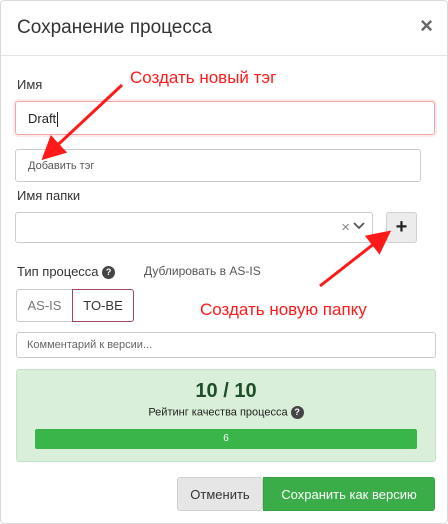 The width and height of the screenshot is (448, 524). I want to click on process-type-label-wrap: Тип процесса ?, so click(66, 272).